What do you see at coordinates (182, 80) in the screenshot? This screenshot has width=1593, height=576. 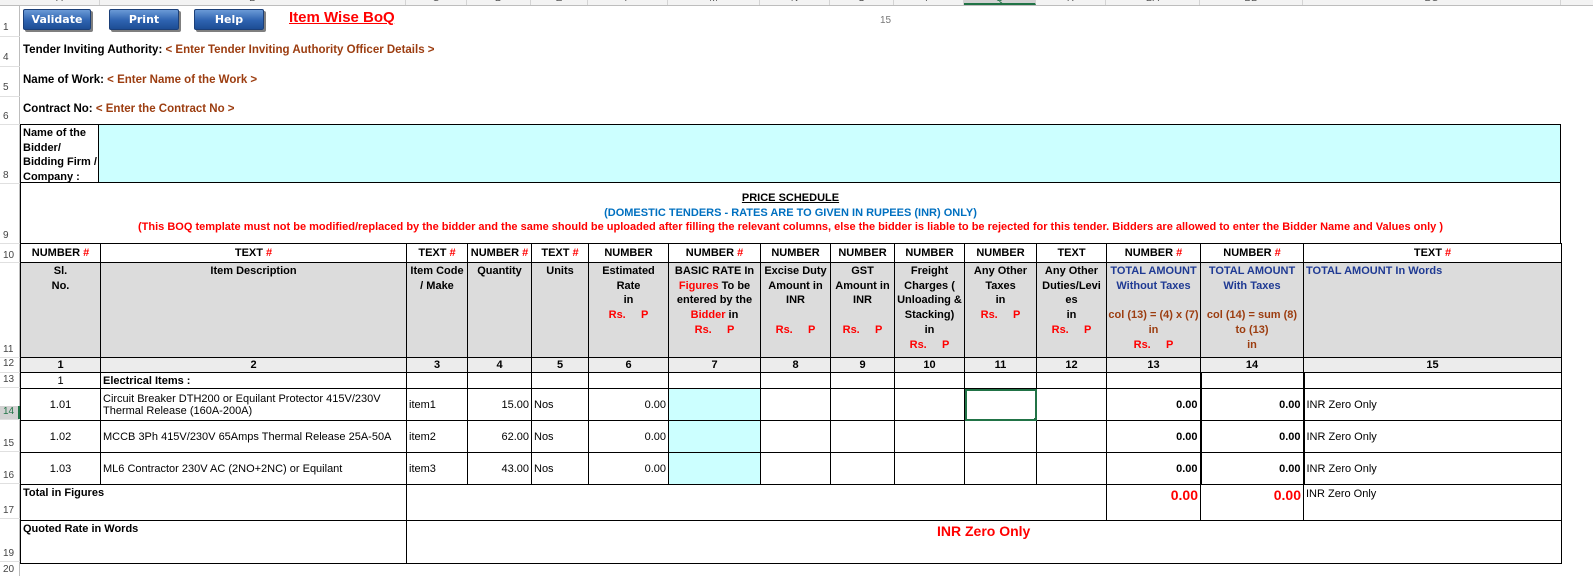 I see `name-of-work-field: < Enter Name of the Work >` at bounding box center [182, 80].